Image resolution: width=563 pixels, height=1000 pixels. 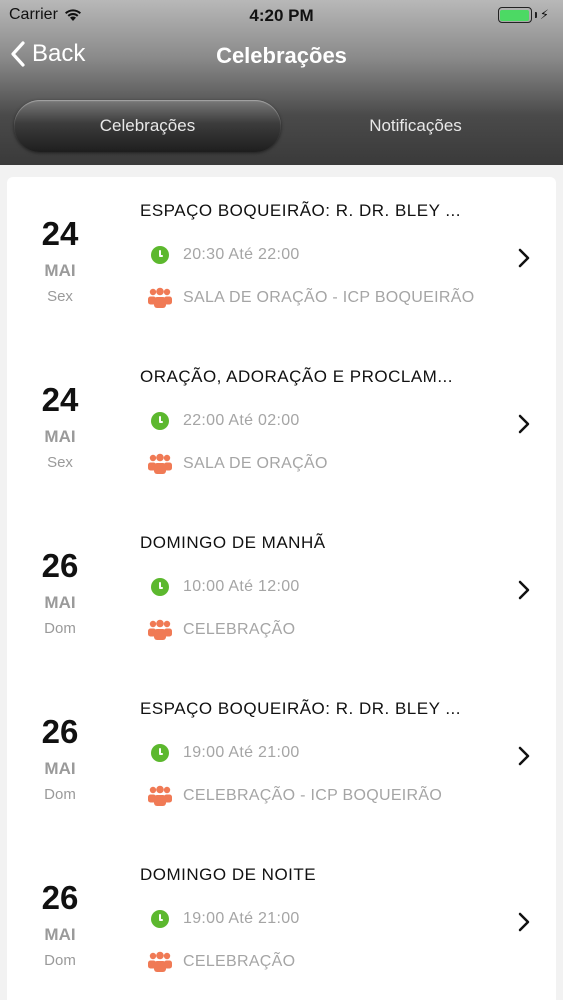 I want to click on tab-label: Celebrações, so click(x=147, y=125).